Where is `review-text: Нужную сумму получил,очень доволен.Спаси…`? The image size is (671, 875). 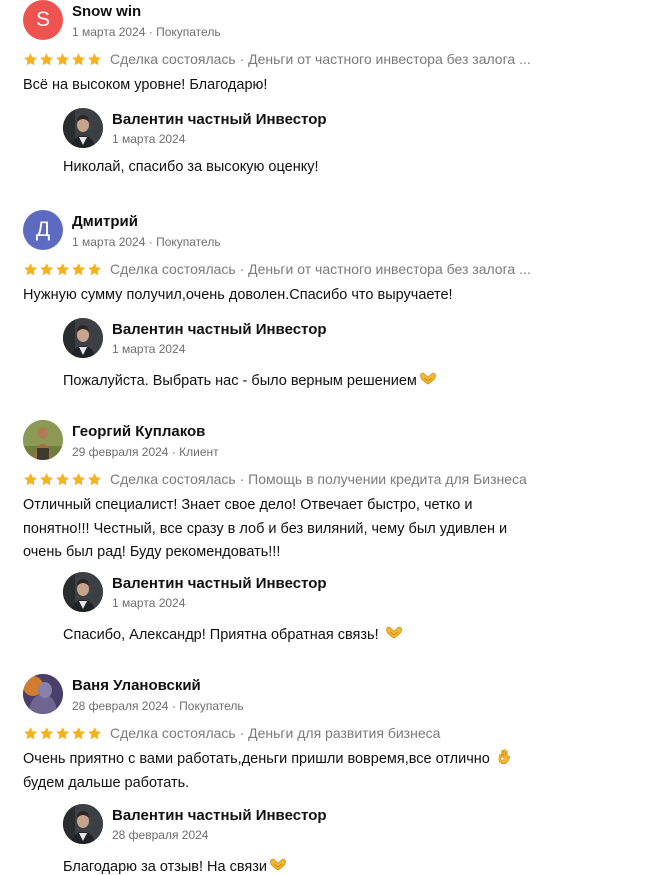 review-text: Нужную сумму получил,очень доволен.Спаси… is located at coordinates (238, 295).